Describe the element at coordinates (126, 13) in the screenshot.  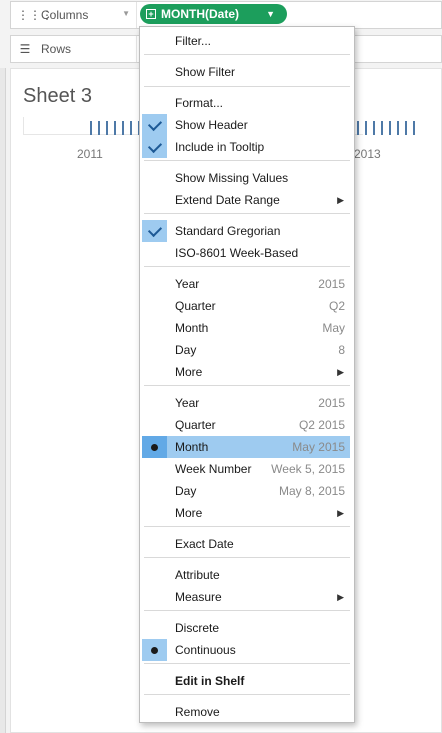
I see `chevron-down-icon: ▼` at that location.